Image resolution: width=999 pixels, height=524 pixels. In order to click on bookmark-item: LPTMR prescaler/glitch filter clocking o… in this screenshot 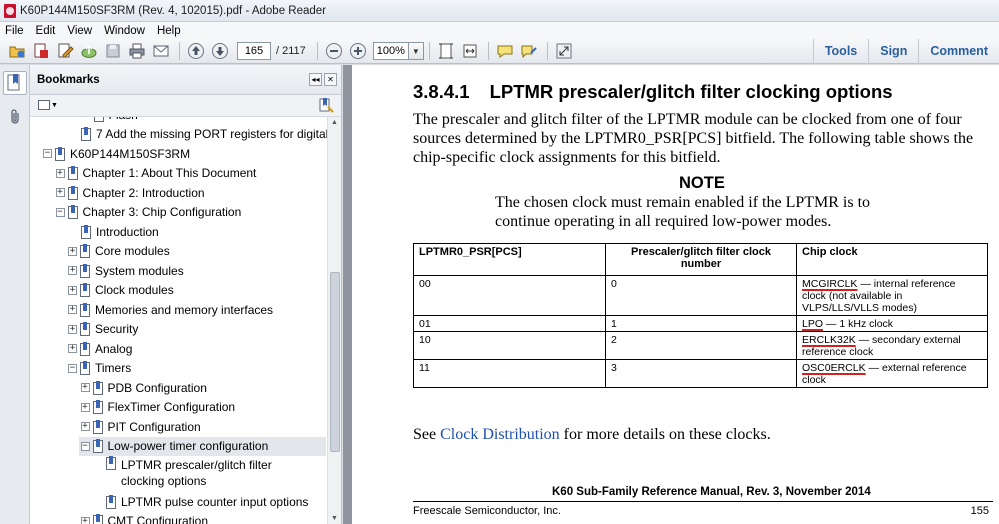, I will do `click(202, 474)`.